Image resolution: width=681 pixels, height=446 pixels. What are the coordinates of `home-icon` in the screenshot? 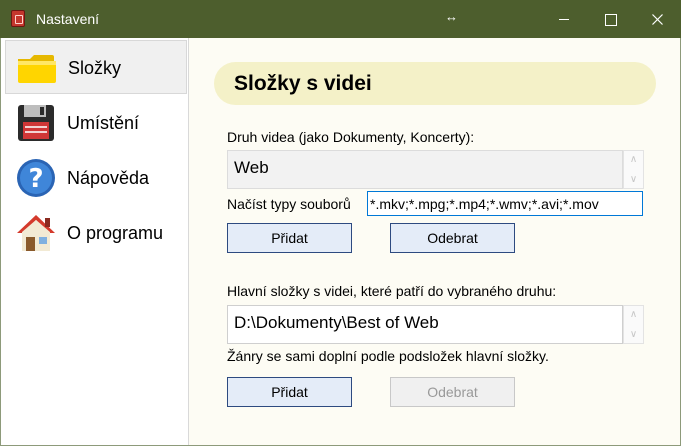 It's located at (36, 233).